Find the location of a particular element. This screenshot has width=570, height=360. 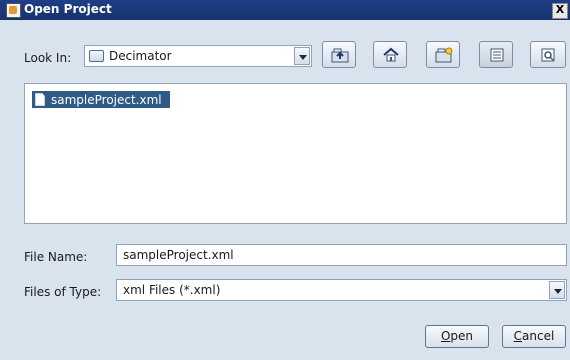

file-name-text: sampleProject.xml is located at coordinates (106, 100).